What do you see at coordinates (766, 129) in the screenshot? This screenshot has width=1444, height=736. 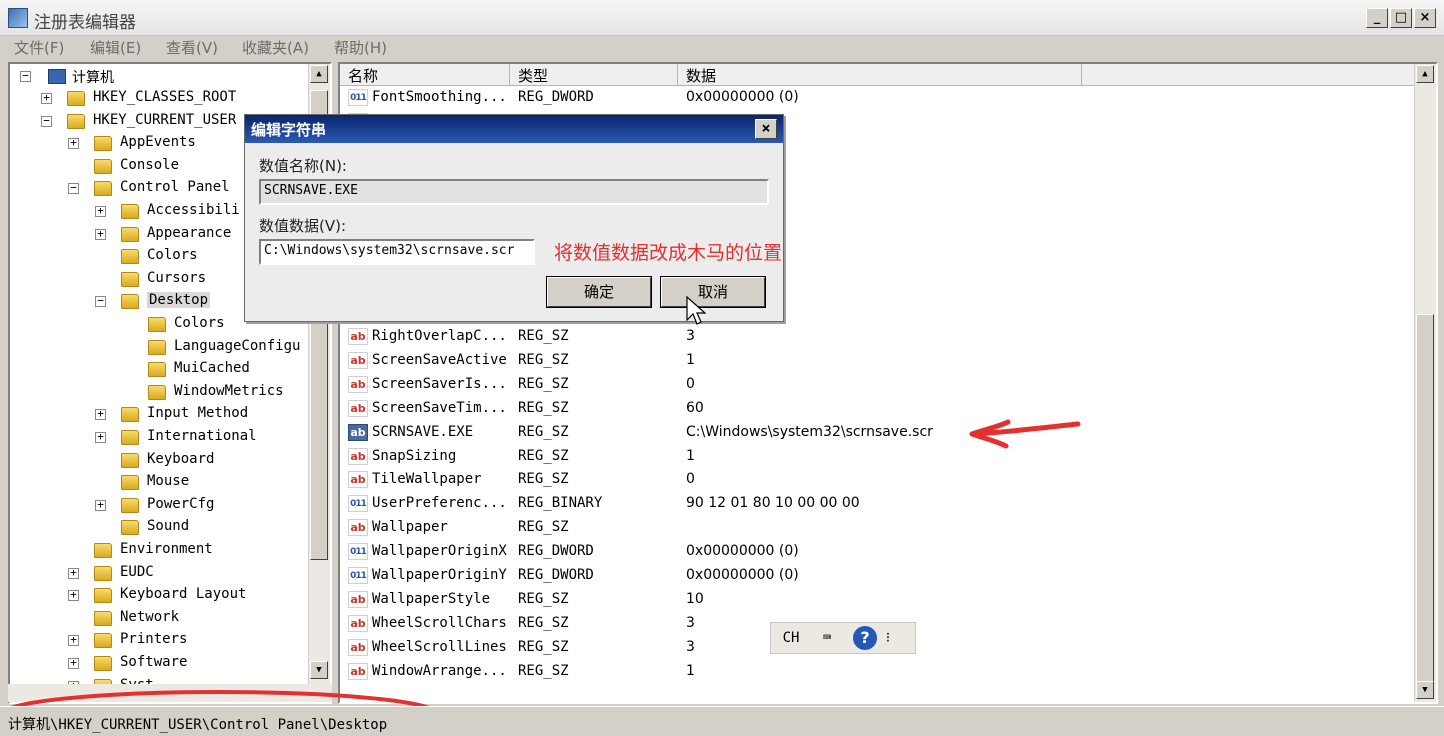 I see `dialog-close-button: ×` at bounding box center [766, 129].